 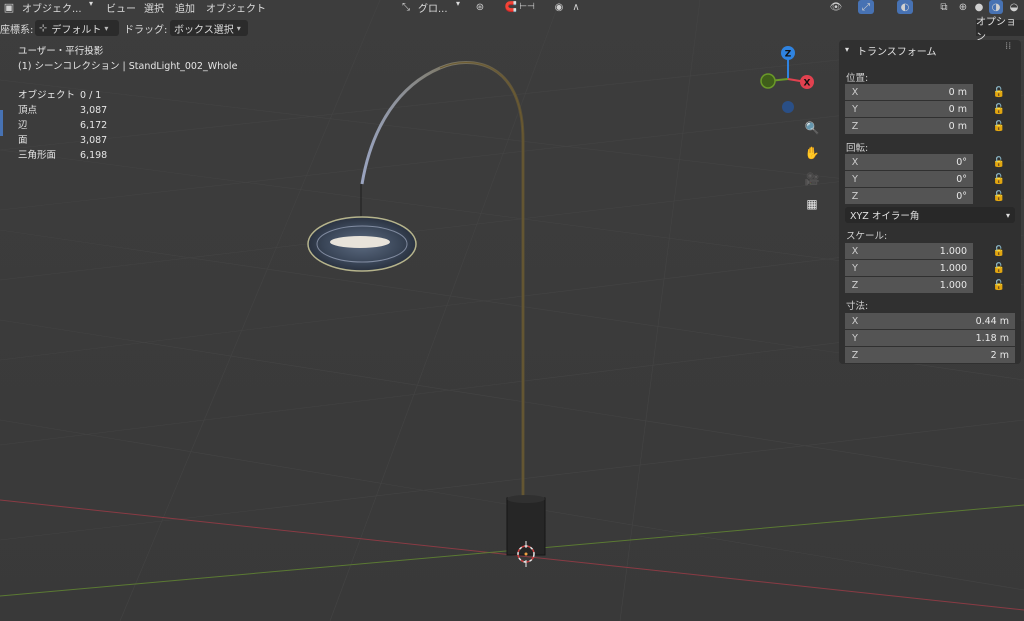 What do you see at coordinates (204, 30) in the screenshot?
I see `drag-value: ボックス選択` at bounding box center [204, 30].